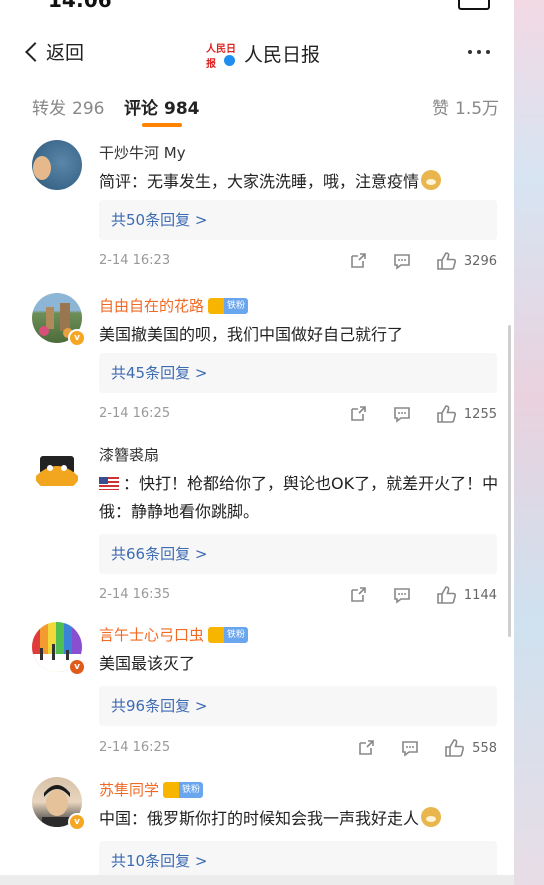  I want to click on like-count: 1144, so click(480, 595).